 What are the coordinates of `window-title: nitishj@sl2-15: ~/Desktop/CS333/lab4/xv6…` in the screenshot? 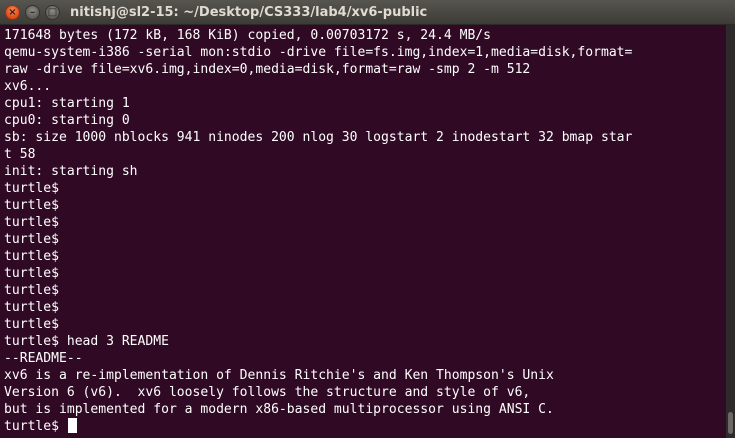 It's located at (249, 12).